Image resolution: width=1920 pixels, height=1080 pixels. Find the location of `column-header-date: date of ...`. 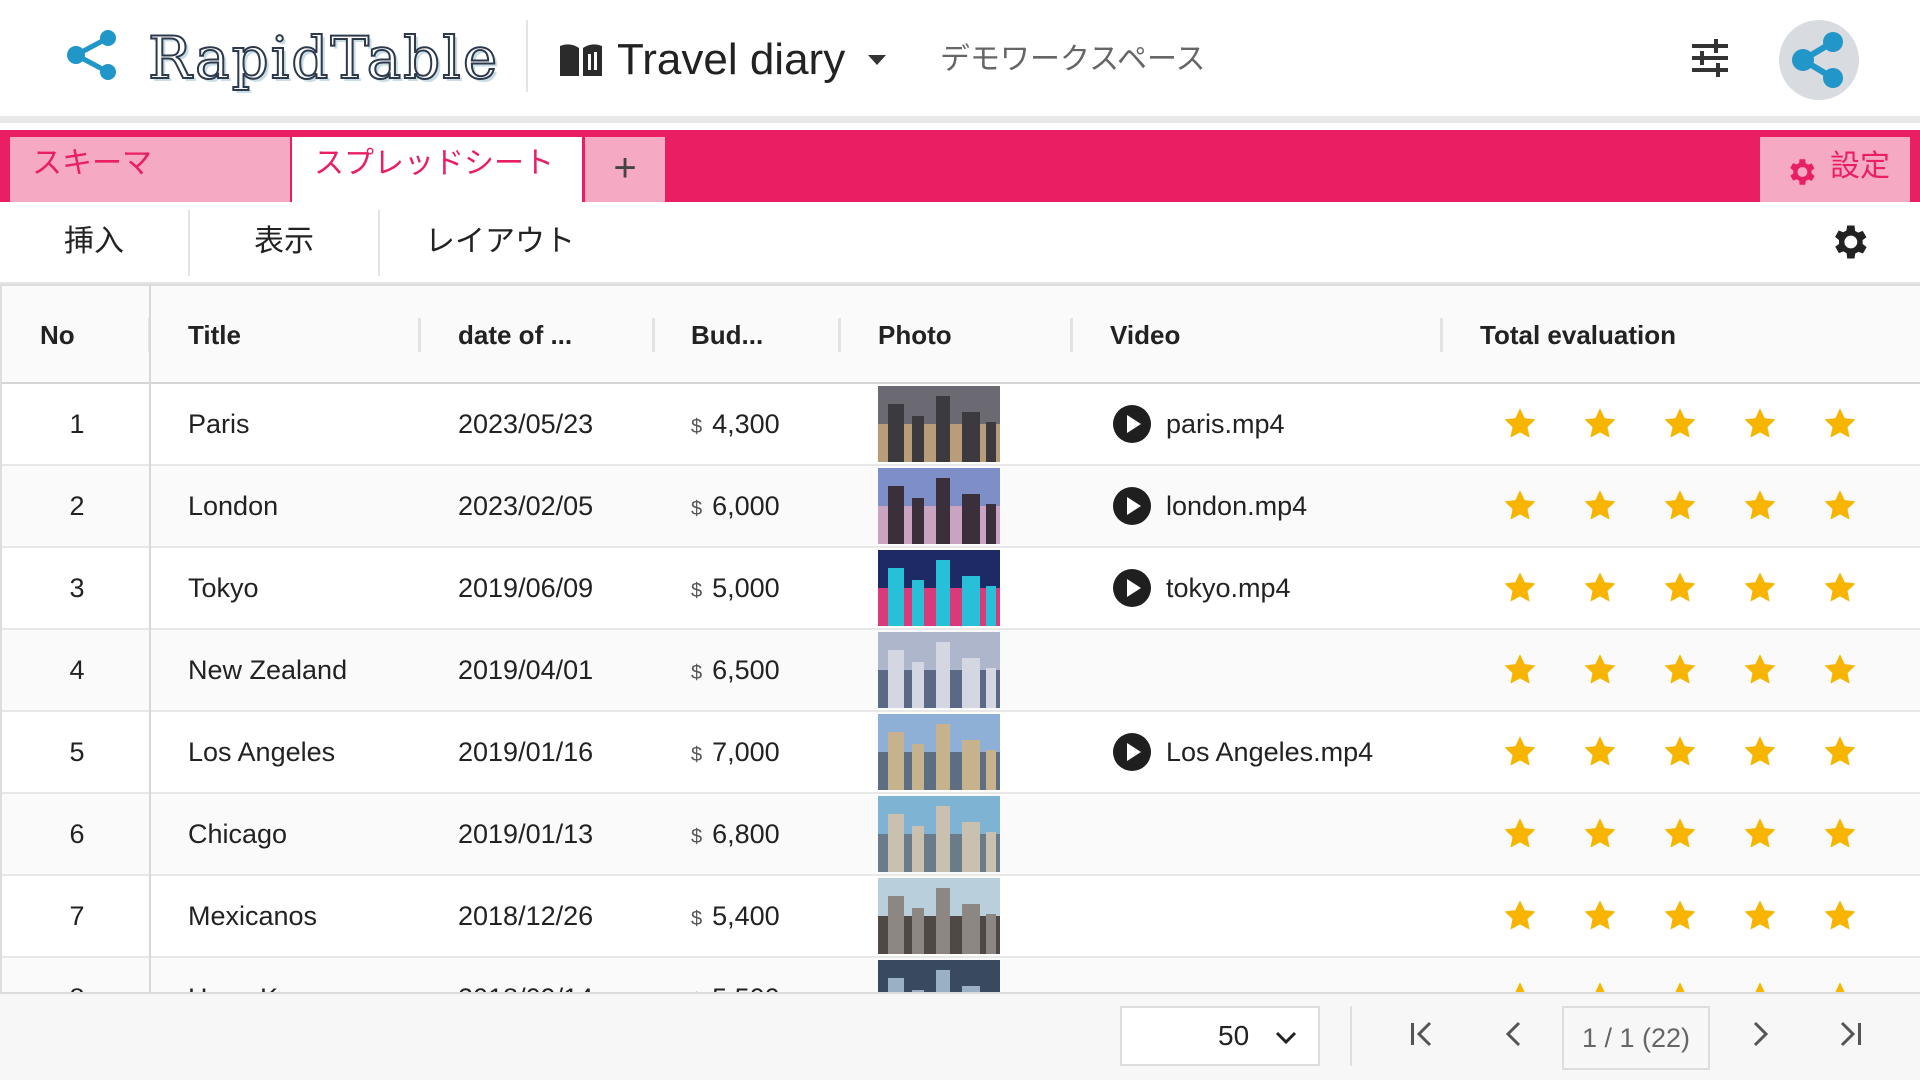

column-header-date: date of ... is located at coordinates (515, 335).